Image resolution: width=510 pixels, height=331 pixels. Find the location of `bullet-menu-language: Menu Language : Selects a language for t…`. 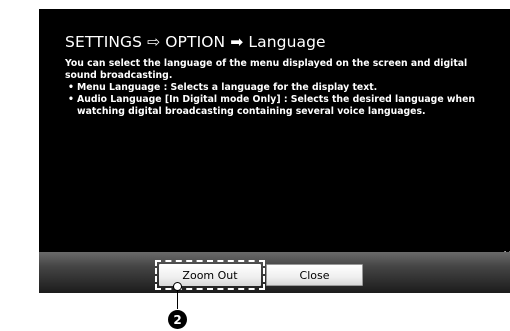

bullet-menu-language: Menu Language : Selects a language for t… is located at coordinates (275, 88).